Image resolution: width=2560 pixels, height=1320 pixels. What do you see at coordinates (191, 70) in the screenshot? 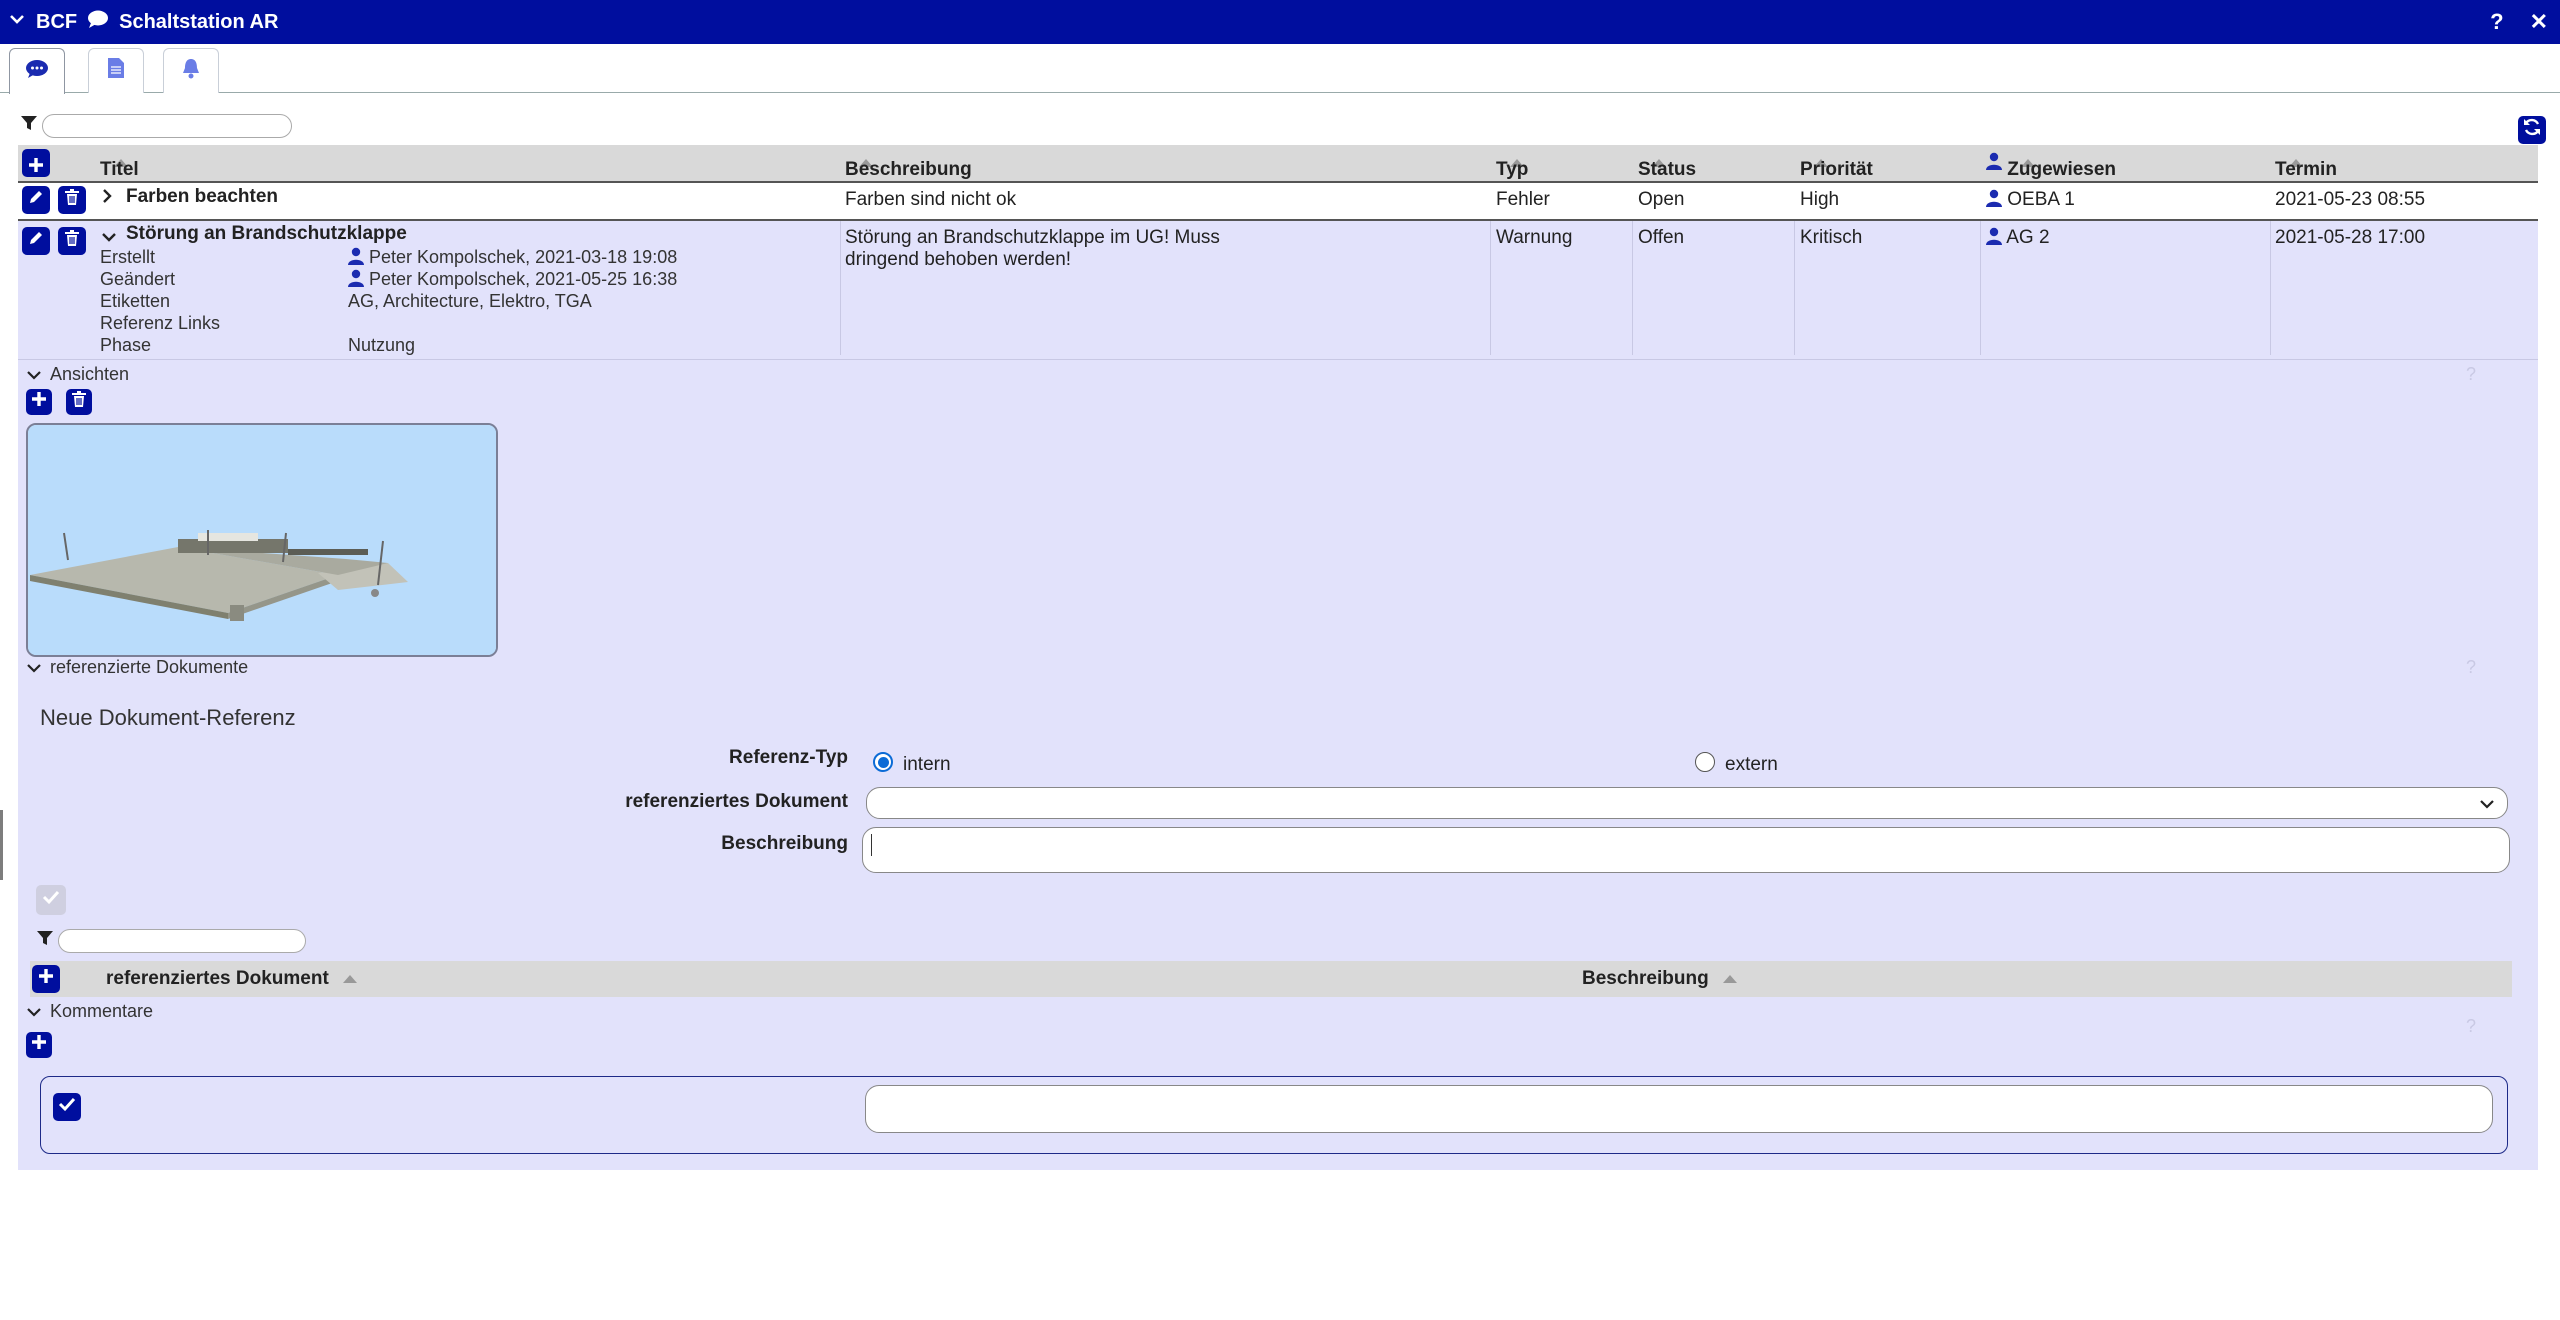
I see `tab-notifications` at bounding box center [191, 70].